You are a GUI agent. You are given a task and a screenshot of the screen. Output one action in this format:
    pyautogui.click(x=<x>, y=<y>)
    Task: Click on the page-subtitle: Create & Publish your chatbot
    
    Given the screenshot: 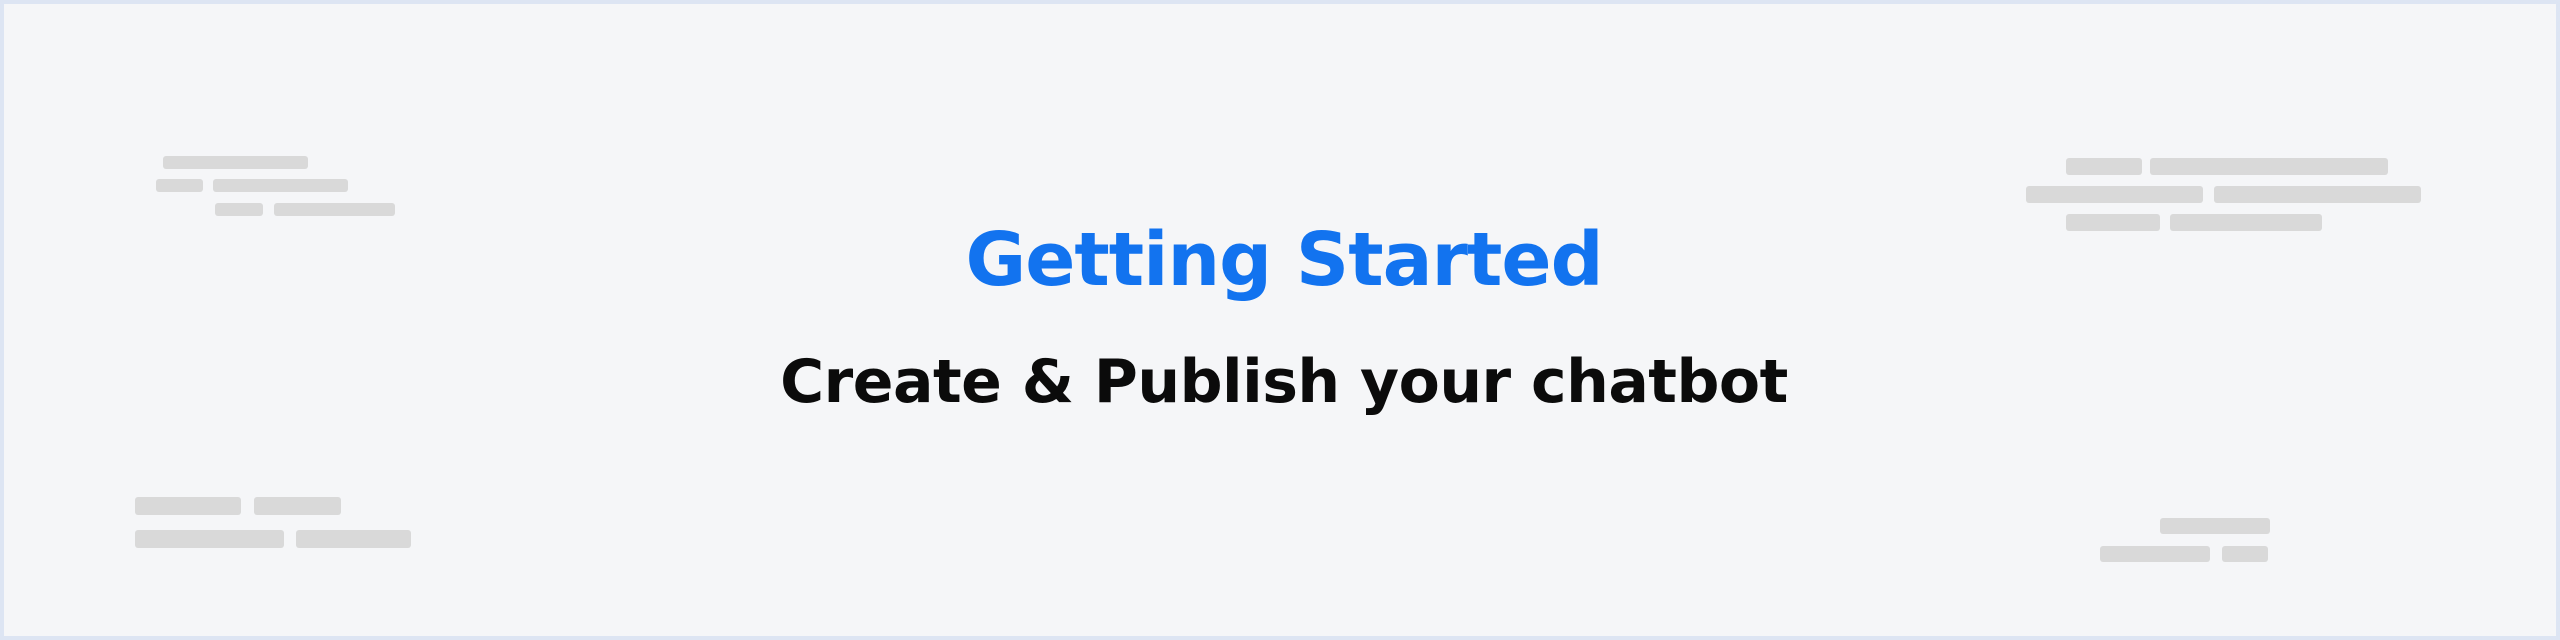 What is the action you would take?
    pyautogui.click(x=1284, y=382)
    